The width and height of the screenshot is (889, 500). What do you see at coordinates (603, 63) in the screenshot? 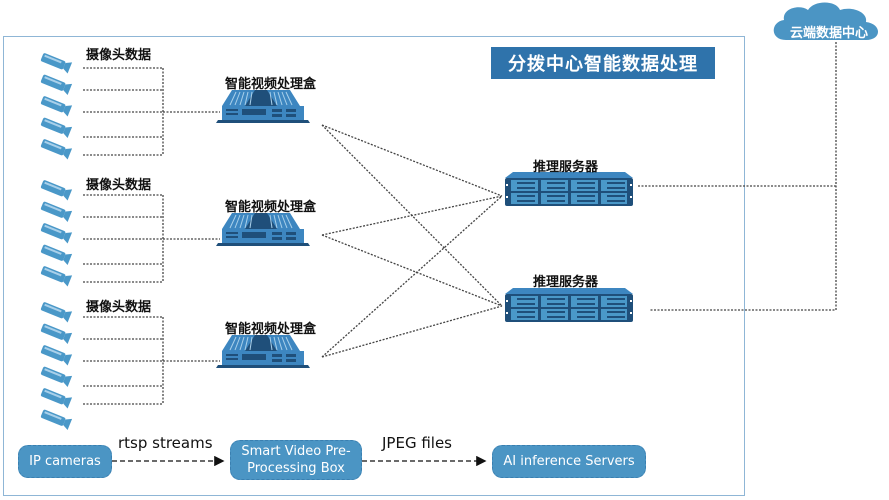
I see `page-title: 分拨中心智能数据处理` at bounding box center [603, 63].